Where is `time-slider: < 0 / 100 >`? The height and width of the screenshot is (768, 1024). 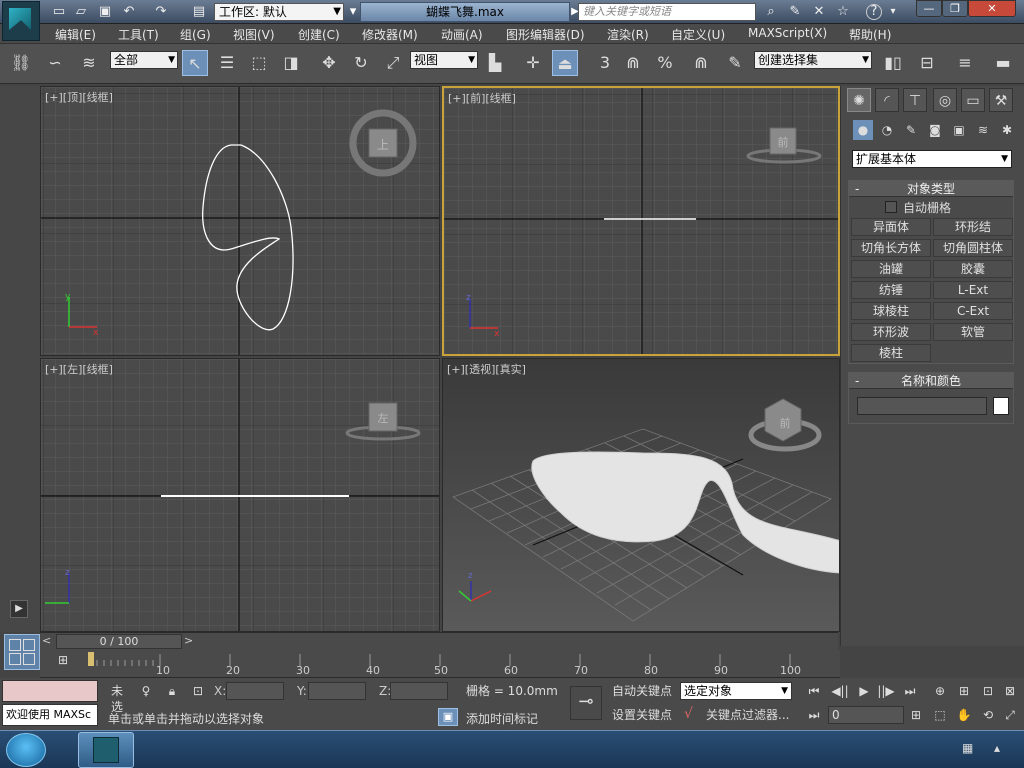
time-slider: < 0 / 100 > is located at coordinates (439, 641).